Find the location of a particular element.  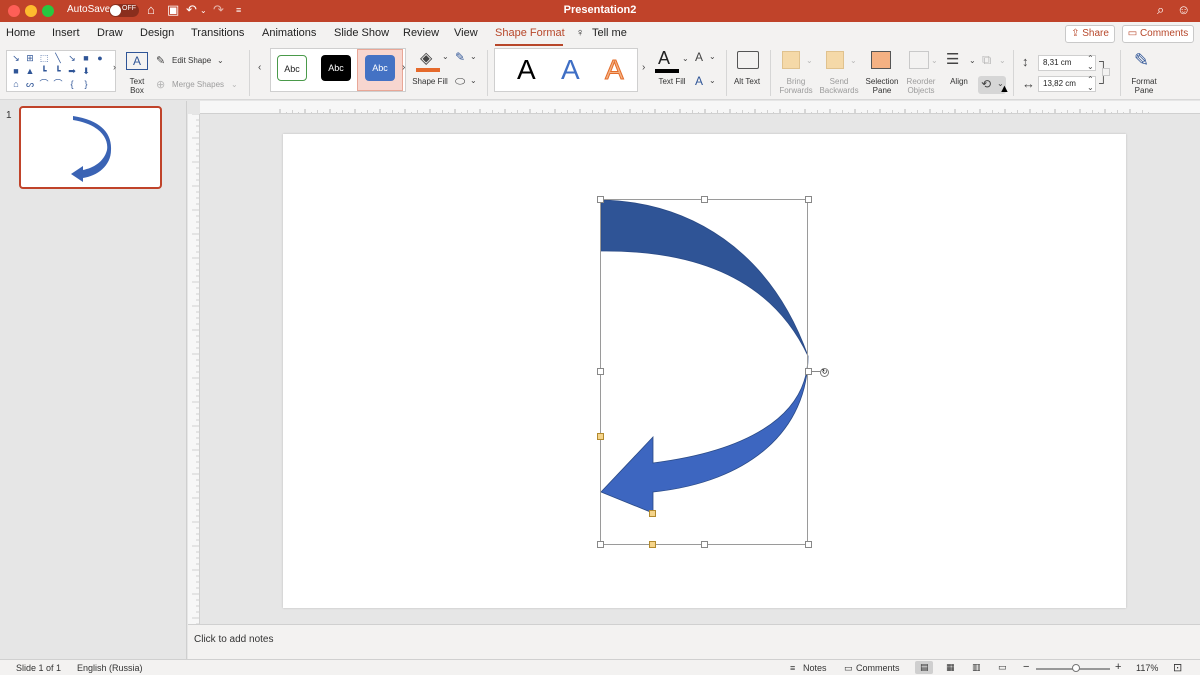

slide-show-icon: ▭ is located at coordinates (1002, 667).